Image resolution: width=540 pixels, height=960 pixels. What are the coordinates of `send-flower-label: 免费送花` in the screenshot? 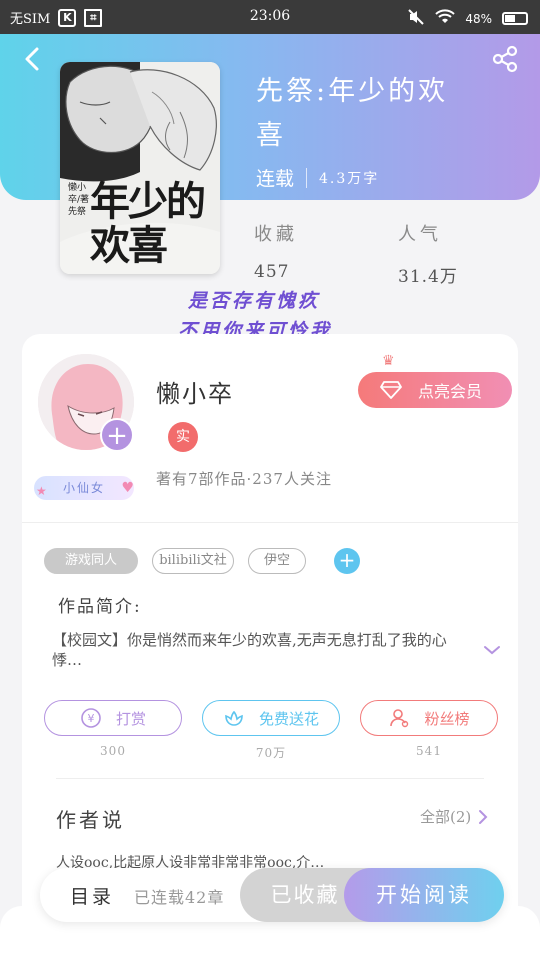 It's located at (288, 718).